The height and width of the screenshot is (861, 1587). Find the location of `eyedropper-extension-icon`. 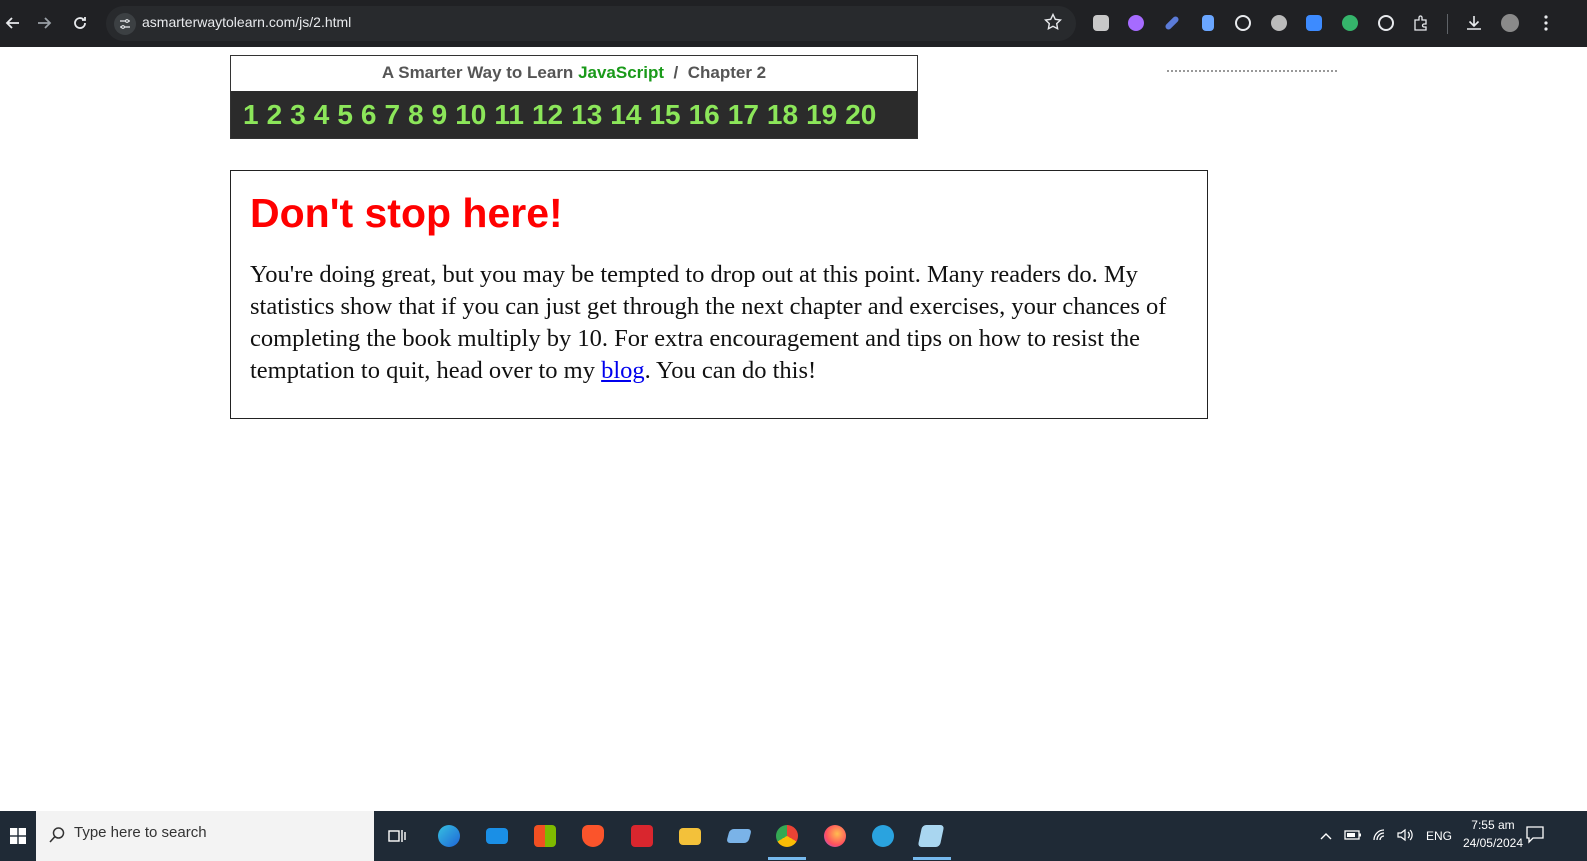

eyedropper-extension-icon is located at coordinates (1172, 23).